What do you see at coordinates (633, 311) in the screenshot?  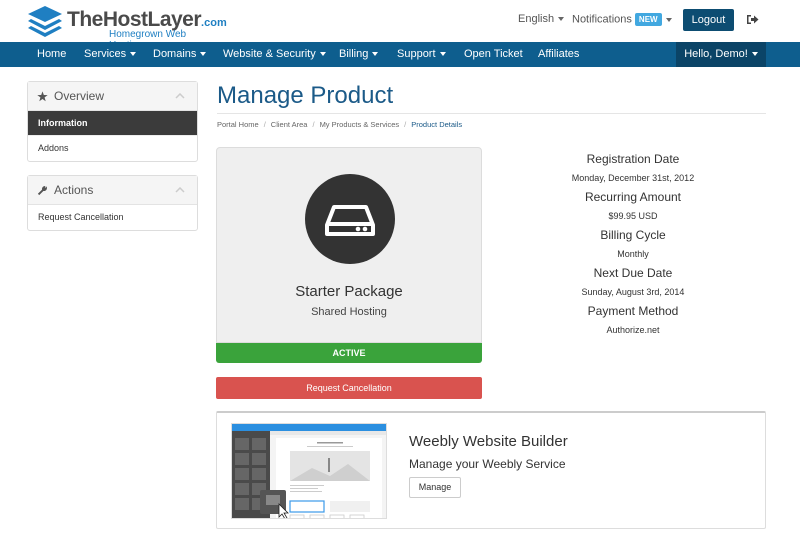 I see `payment-method-label: Payment Method` at bounding box center [633, 311].